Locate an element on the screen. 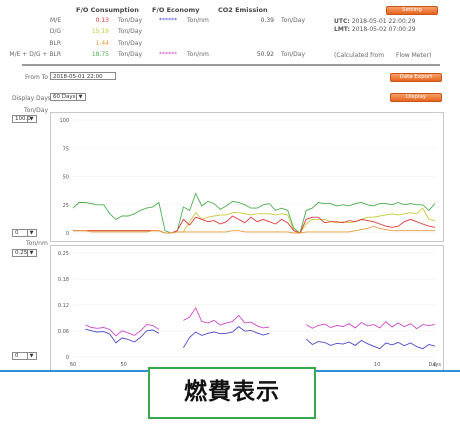  chart2-ymax-select: 0.25 ▼ is located at coordinates (24, 253).